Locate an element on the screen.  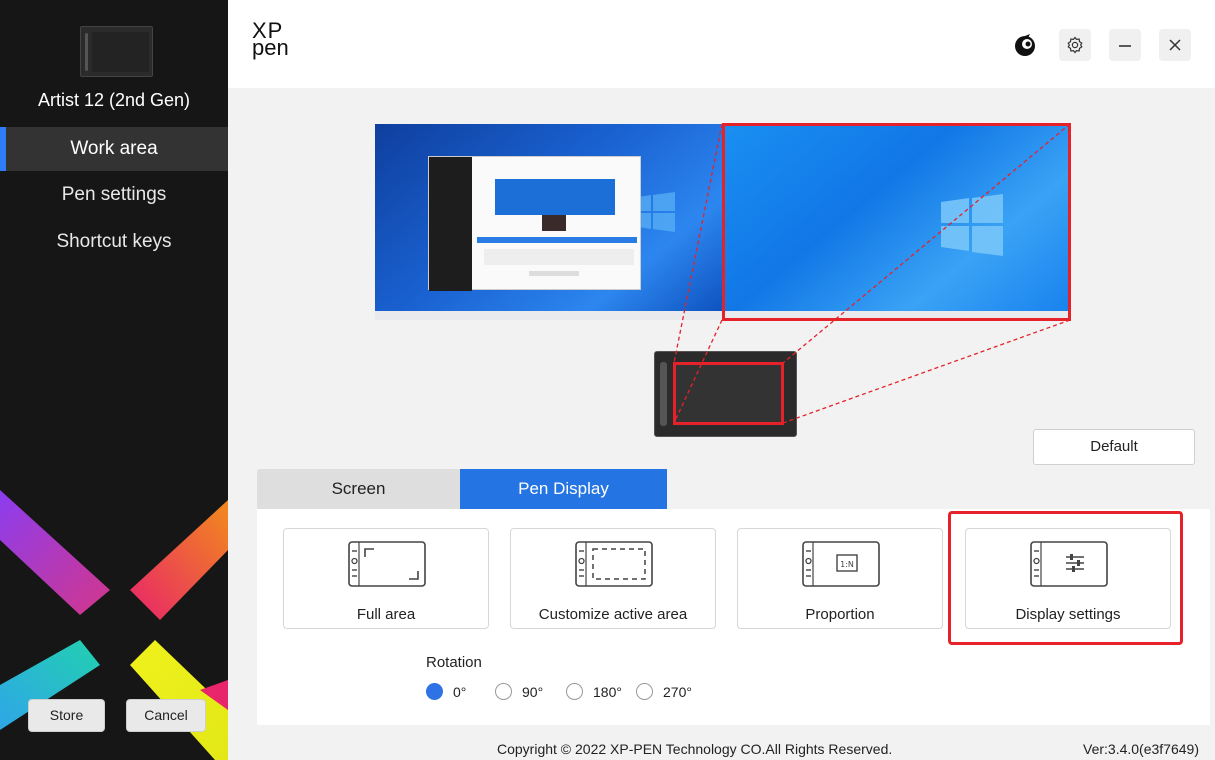
display-settings-option: Display settings is located at coordinates (1068, 578).